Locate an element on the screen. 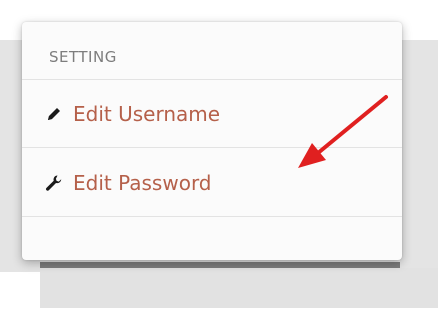  edit-username-label: Edit Username is located at coordinates (147, 113).